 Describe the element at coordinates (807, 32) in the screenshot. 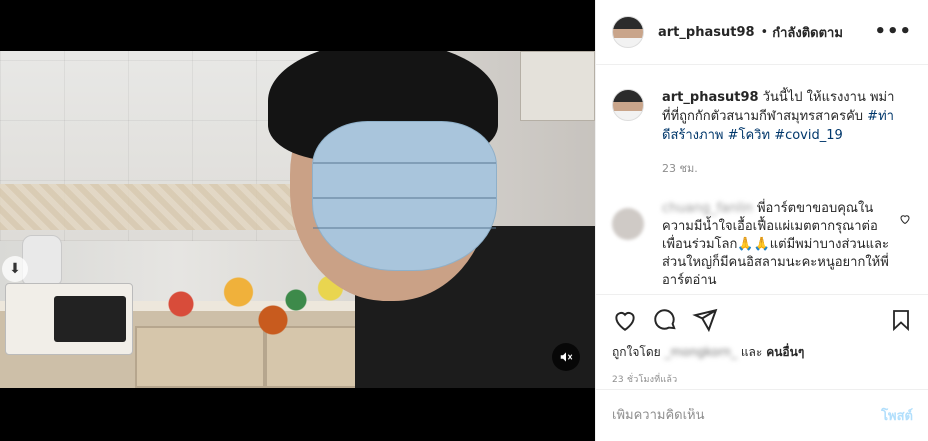

I see `following-button: กำลังติดตาม` at that location.